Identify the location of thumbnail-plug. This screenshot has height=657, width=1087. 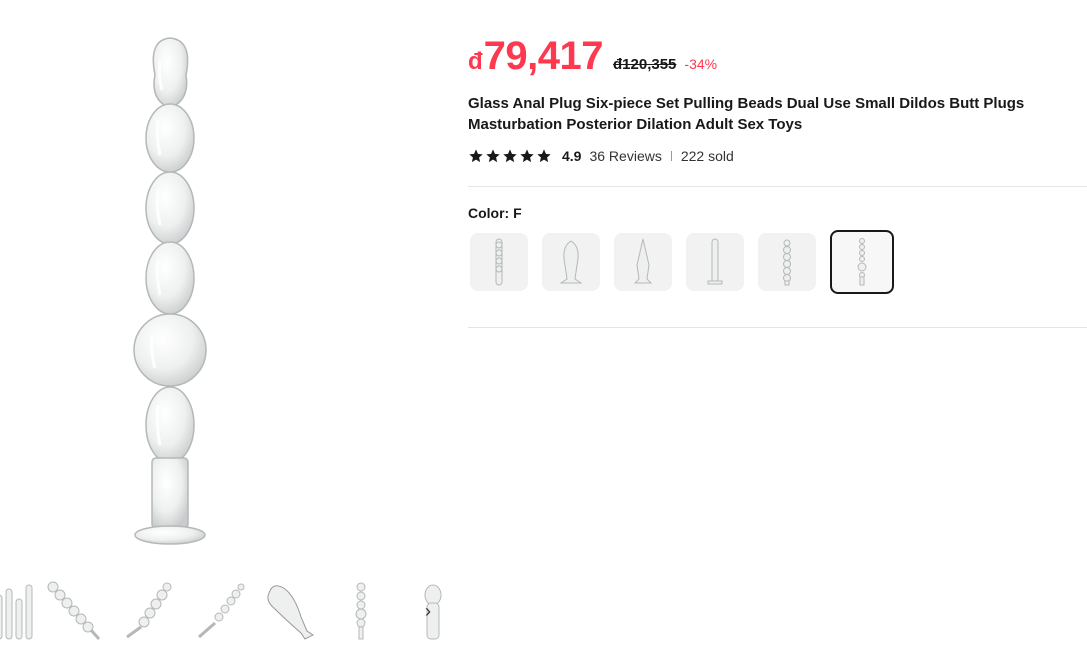
(291, 611).